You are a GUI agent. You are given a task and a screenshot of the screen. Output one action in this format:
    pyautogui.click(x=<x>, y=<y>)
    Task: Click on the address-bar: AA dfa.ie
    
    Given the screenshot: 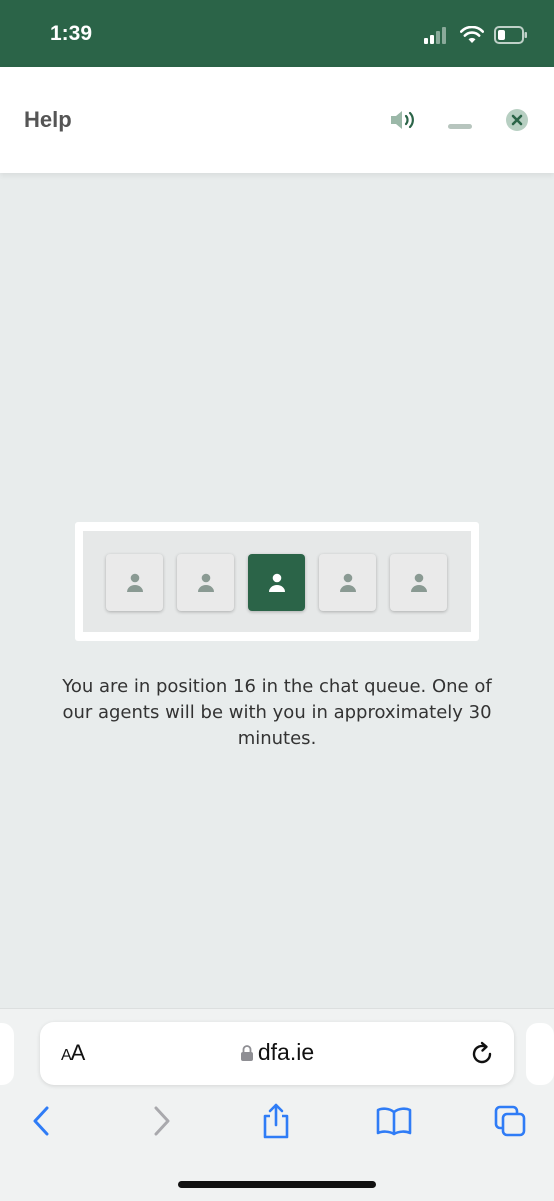 What is the action you would take?
    pyautogui.click(x=277, y=1053)
    